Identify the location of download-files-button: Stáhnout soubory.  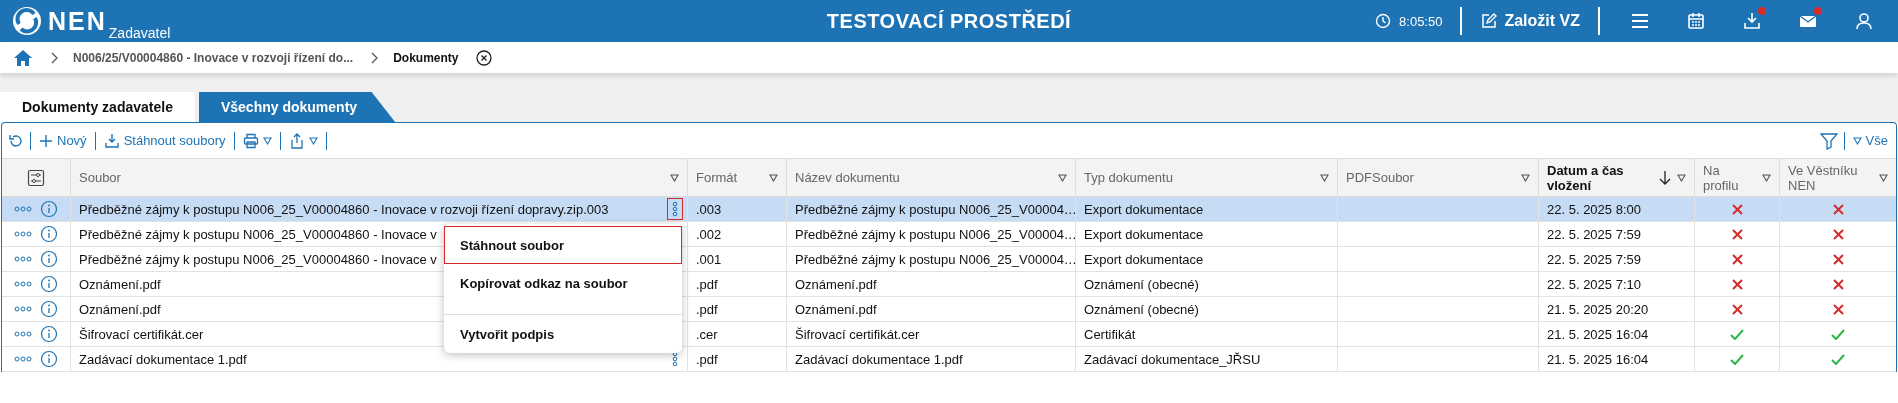
(164, 140).